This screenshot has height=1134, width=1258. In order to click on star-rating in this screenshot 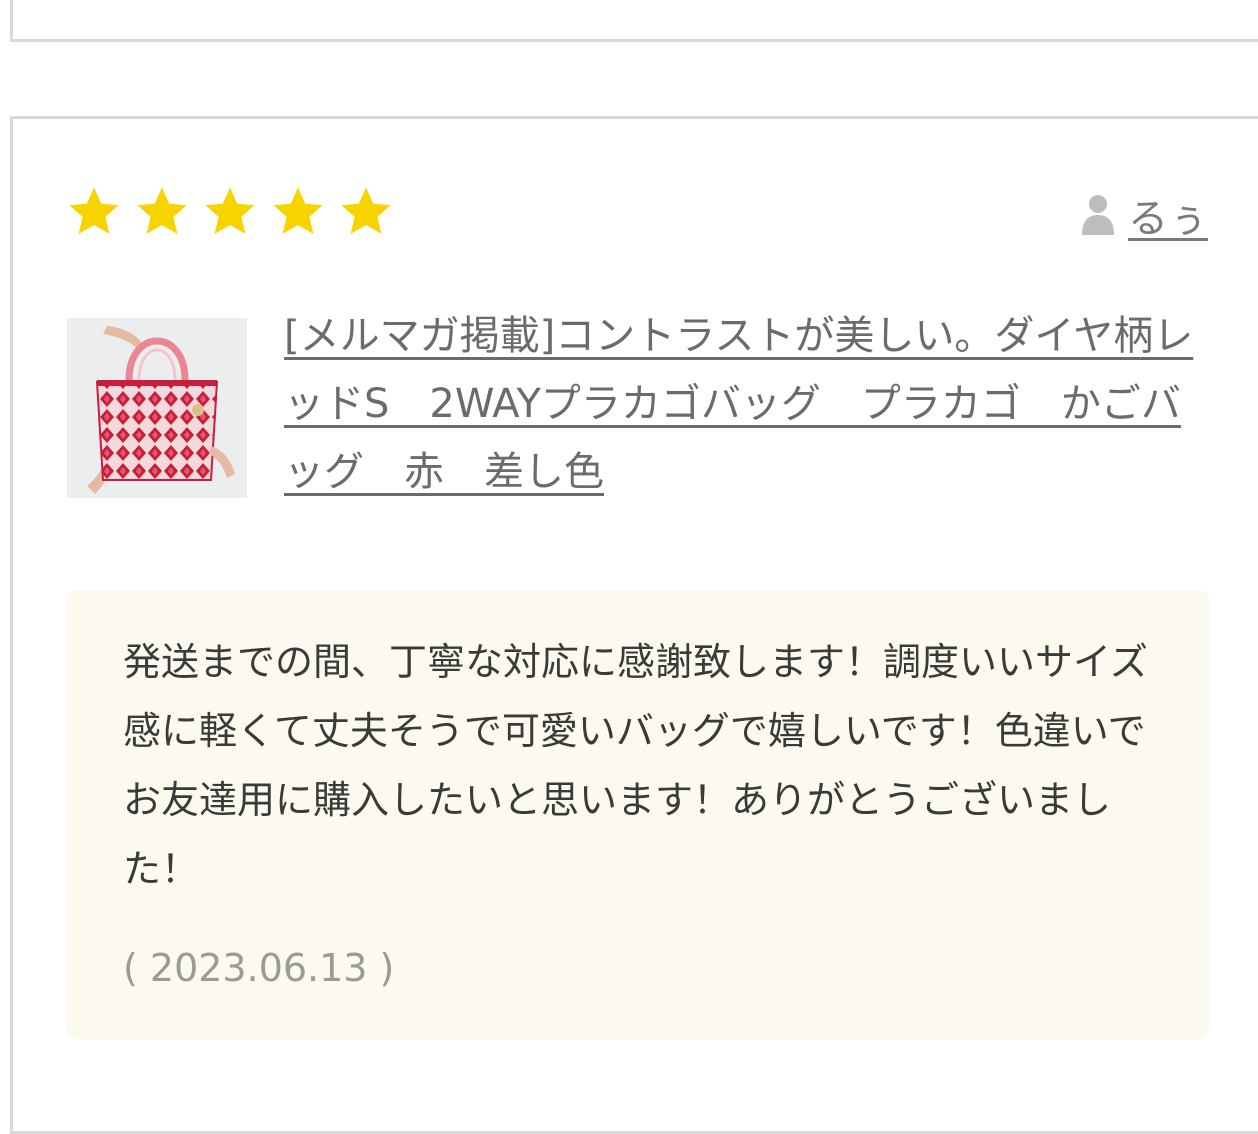, I will do `click(236, 213)`.